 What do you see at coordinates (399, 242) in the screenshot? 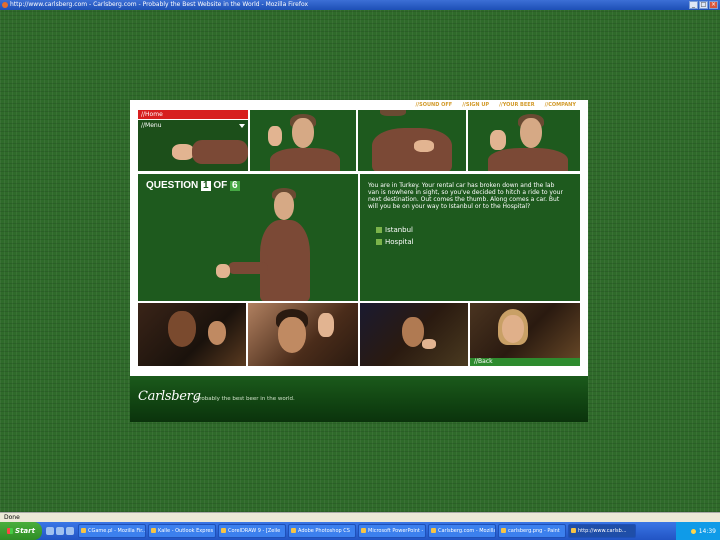
I see `option-hospital-label: Hospital` at bounding box center [399, 242].